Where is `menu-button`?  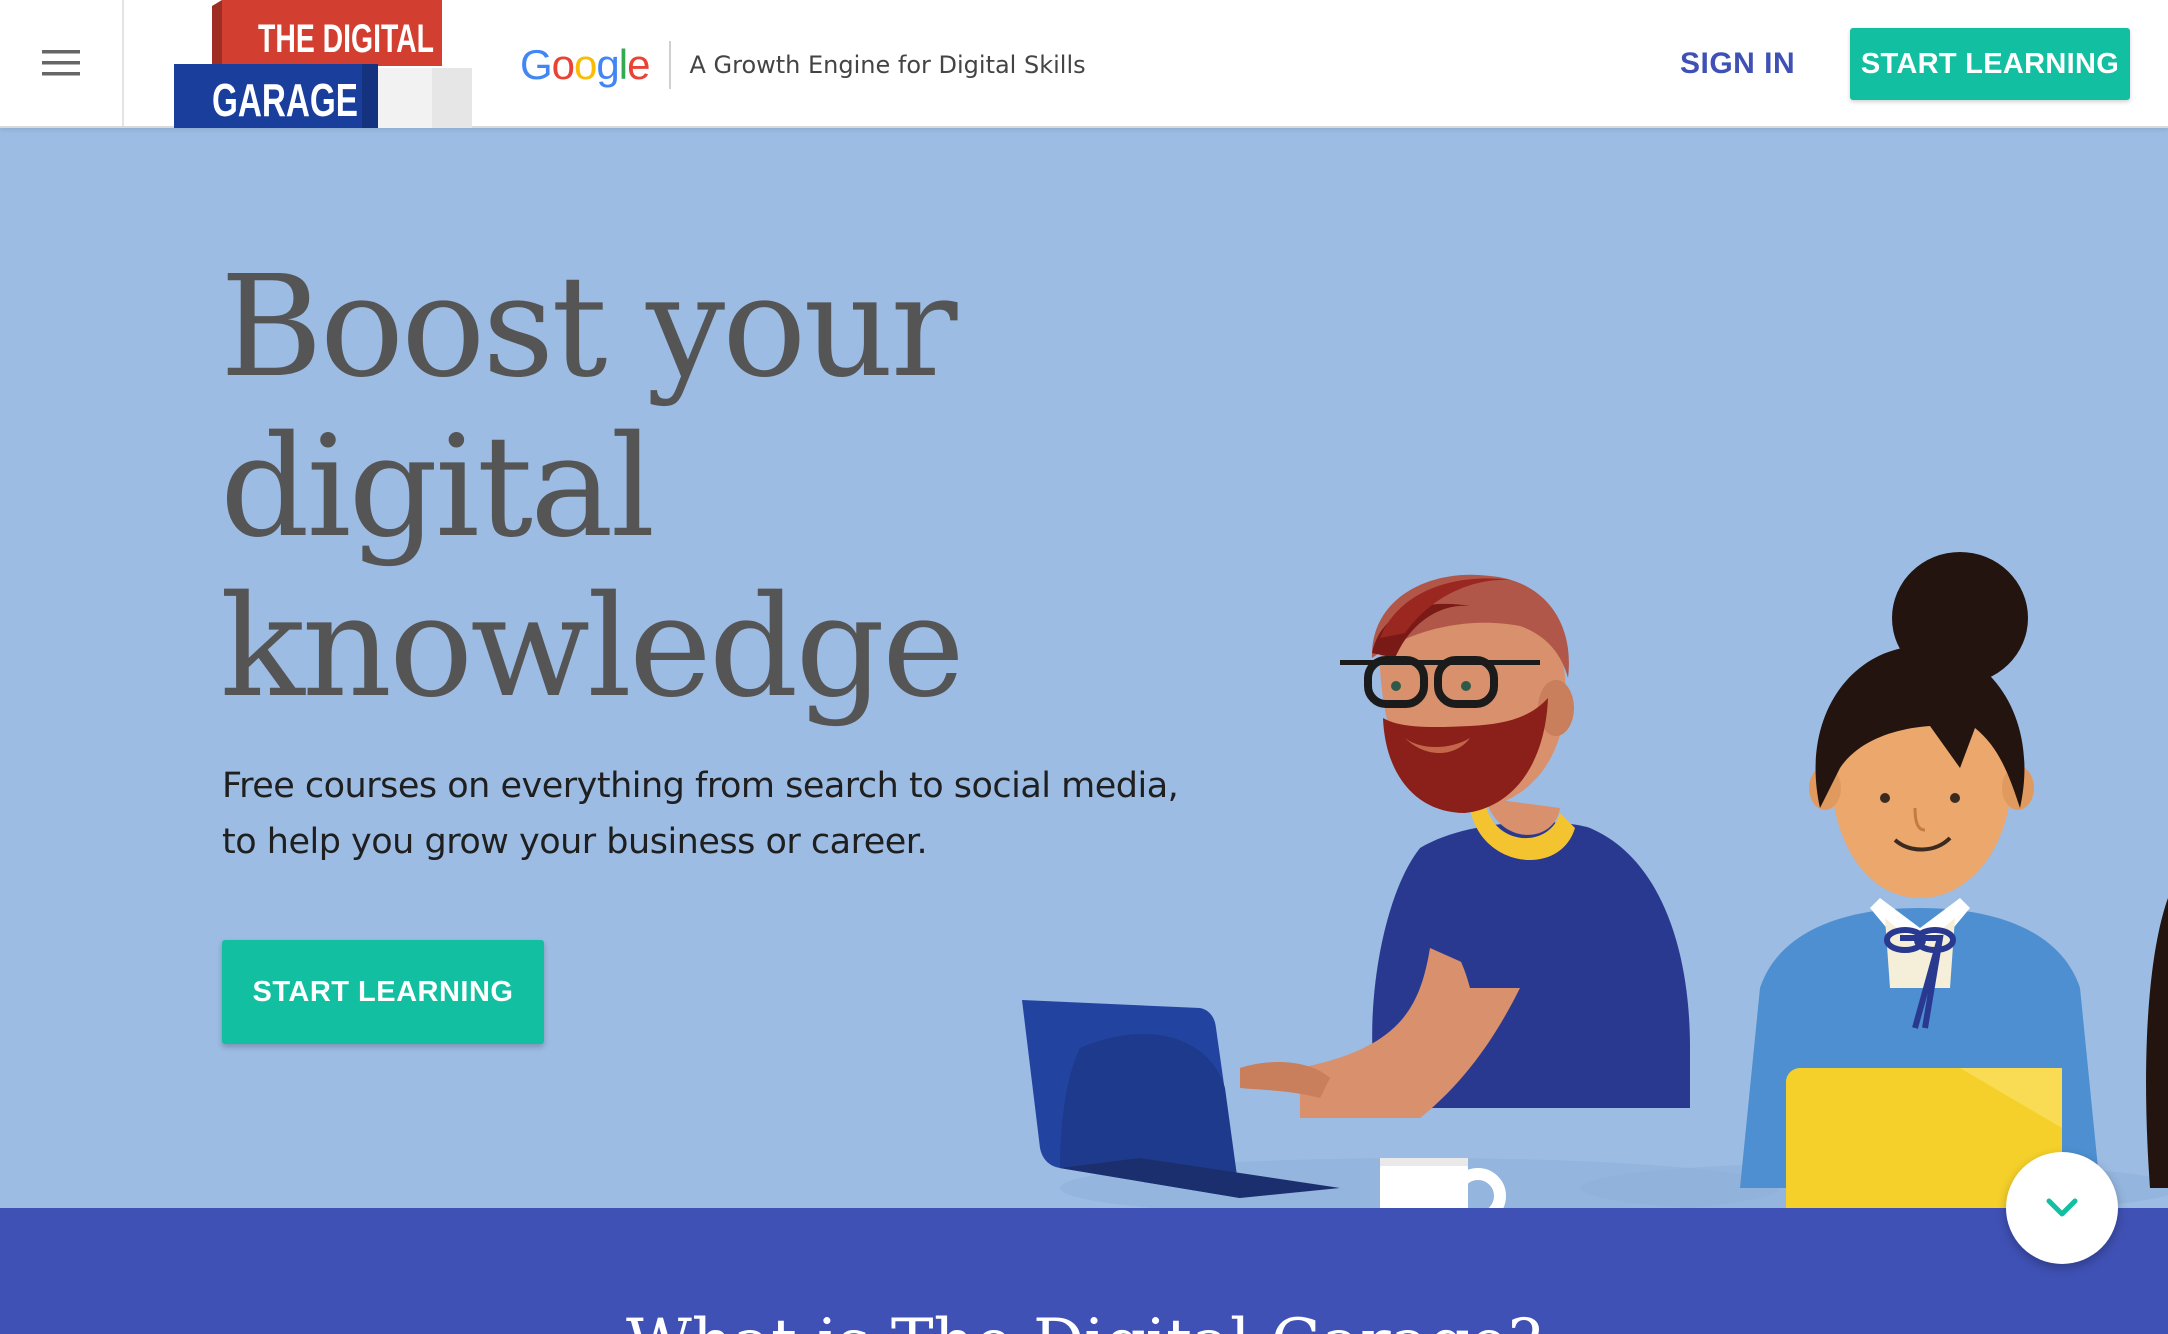
menu-button is located at coordinates (62, 63).